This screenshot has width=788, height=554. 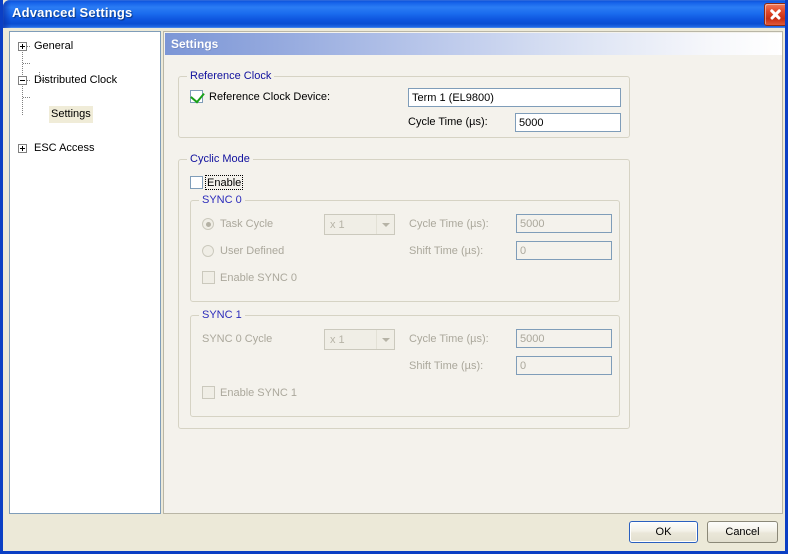 I want to click on reference-clock-device-checkbox, so click(x=197, y=96).